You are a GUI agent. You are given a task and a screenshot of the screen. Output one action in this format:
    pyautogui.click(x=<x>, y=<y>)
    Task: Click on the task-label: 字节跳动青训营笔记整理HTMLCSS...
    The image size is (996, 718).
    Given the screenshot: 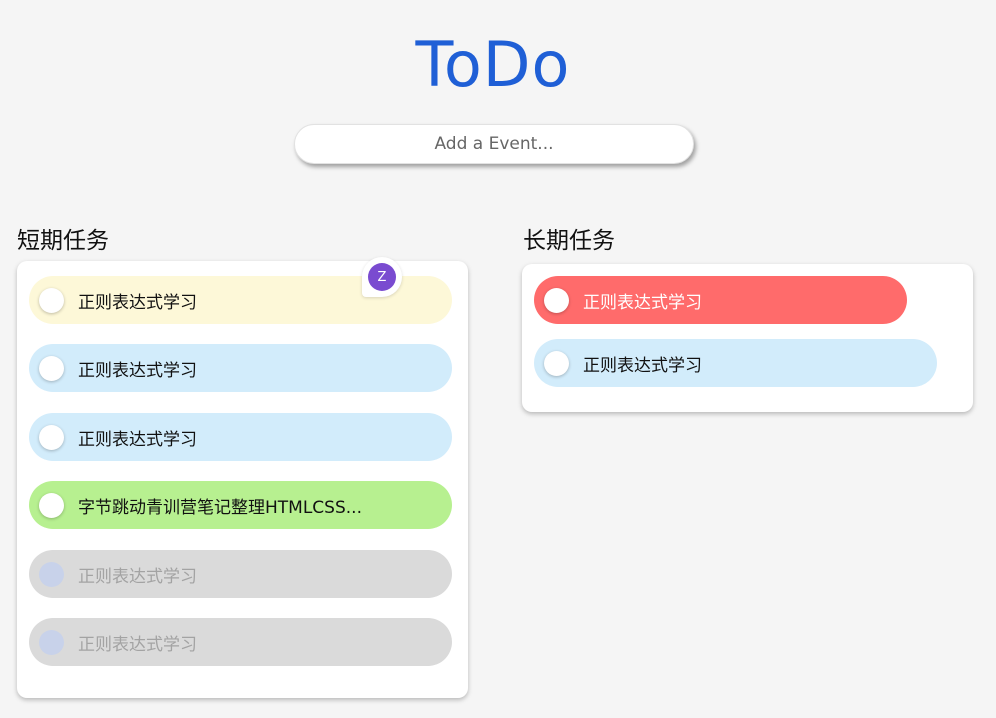 What is the action you would take?
    pyautogui.click(x=220, y=507)
    